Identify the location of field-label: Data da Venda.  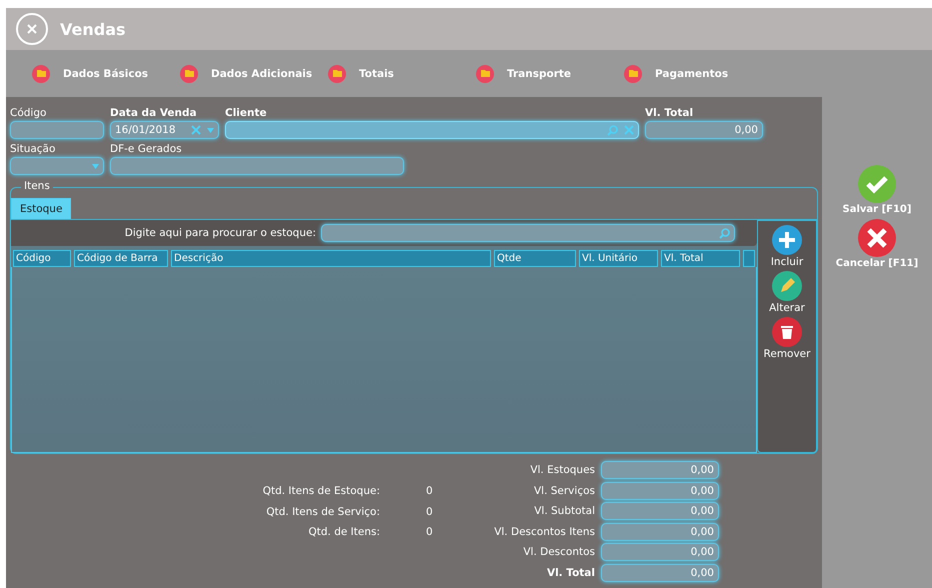
(154, 113).